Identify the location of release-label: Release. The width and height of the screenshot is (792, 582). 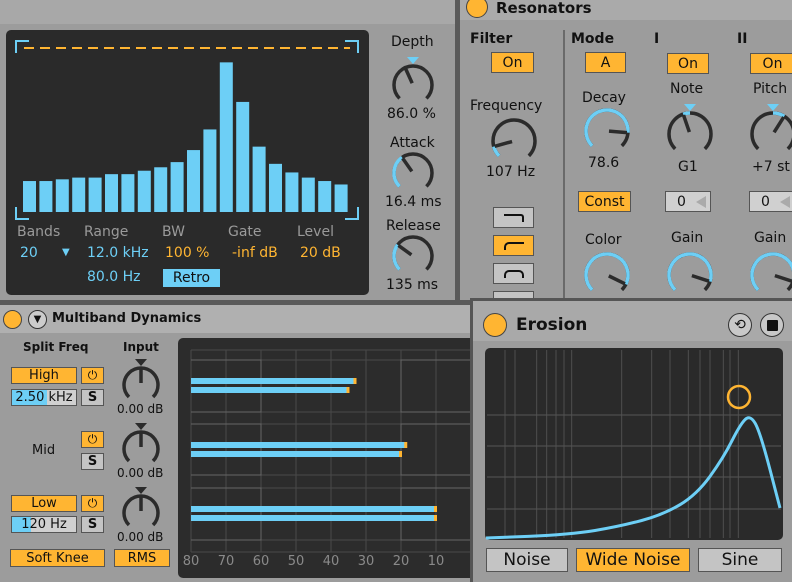
(413, 226).